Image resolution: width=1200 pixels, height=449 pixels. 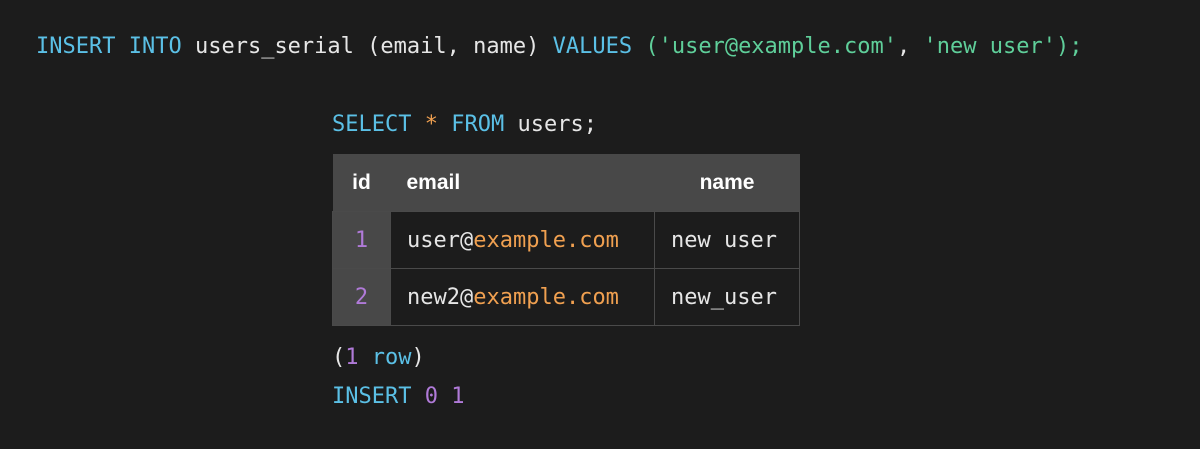 What do you see at coordinates (453, 46) in the screenshot?
I see `column-list: (email, name)` at bounding box center [453, 46].